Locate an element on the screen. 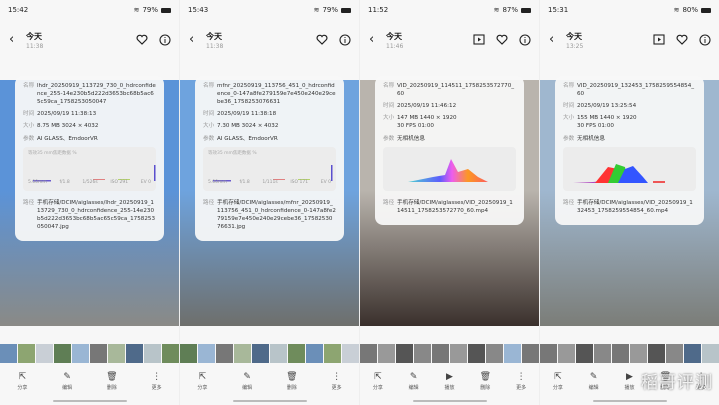 This screenshot has height=405, width=719. album-title: 今天 is located at coordinates (574, 36).